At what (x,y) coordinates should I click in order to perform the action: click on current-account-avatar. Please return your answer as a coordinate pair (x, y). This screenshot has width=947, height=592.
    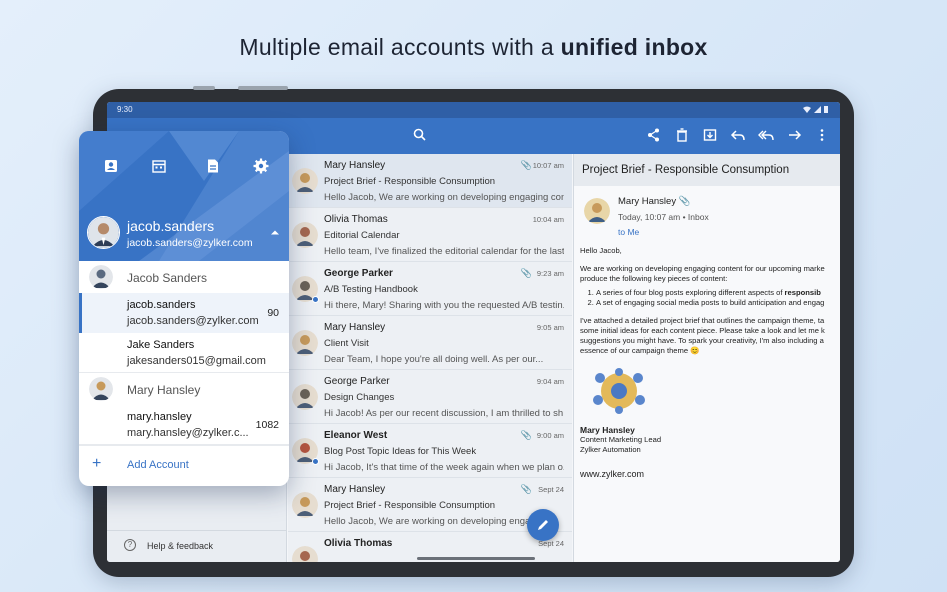
    Looking at the image, I should click on (103, 232).